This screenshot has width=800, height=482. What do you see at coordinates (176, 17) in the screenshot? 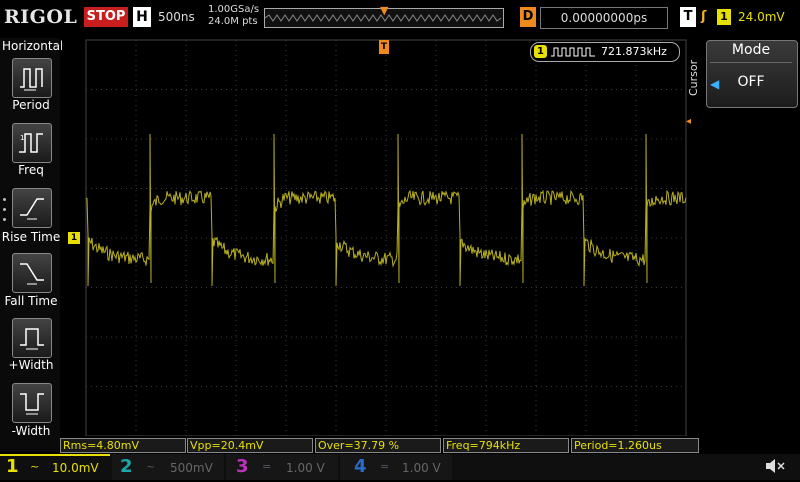
I see `timebase-value: 500ns` at bounding box center [176, 17].